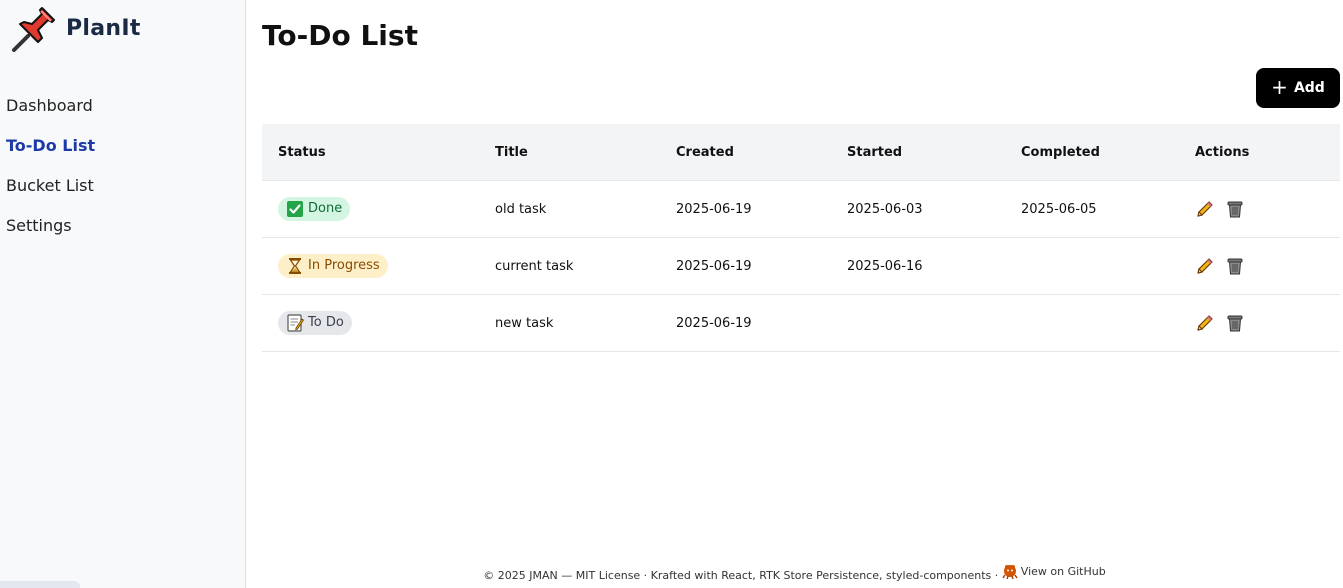 This screenshot has width=1343, height=588. I want to click on sidebar-item-dashboard: Dashboard, so click(50, 114).